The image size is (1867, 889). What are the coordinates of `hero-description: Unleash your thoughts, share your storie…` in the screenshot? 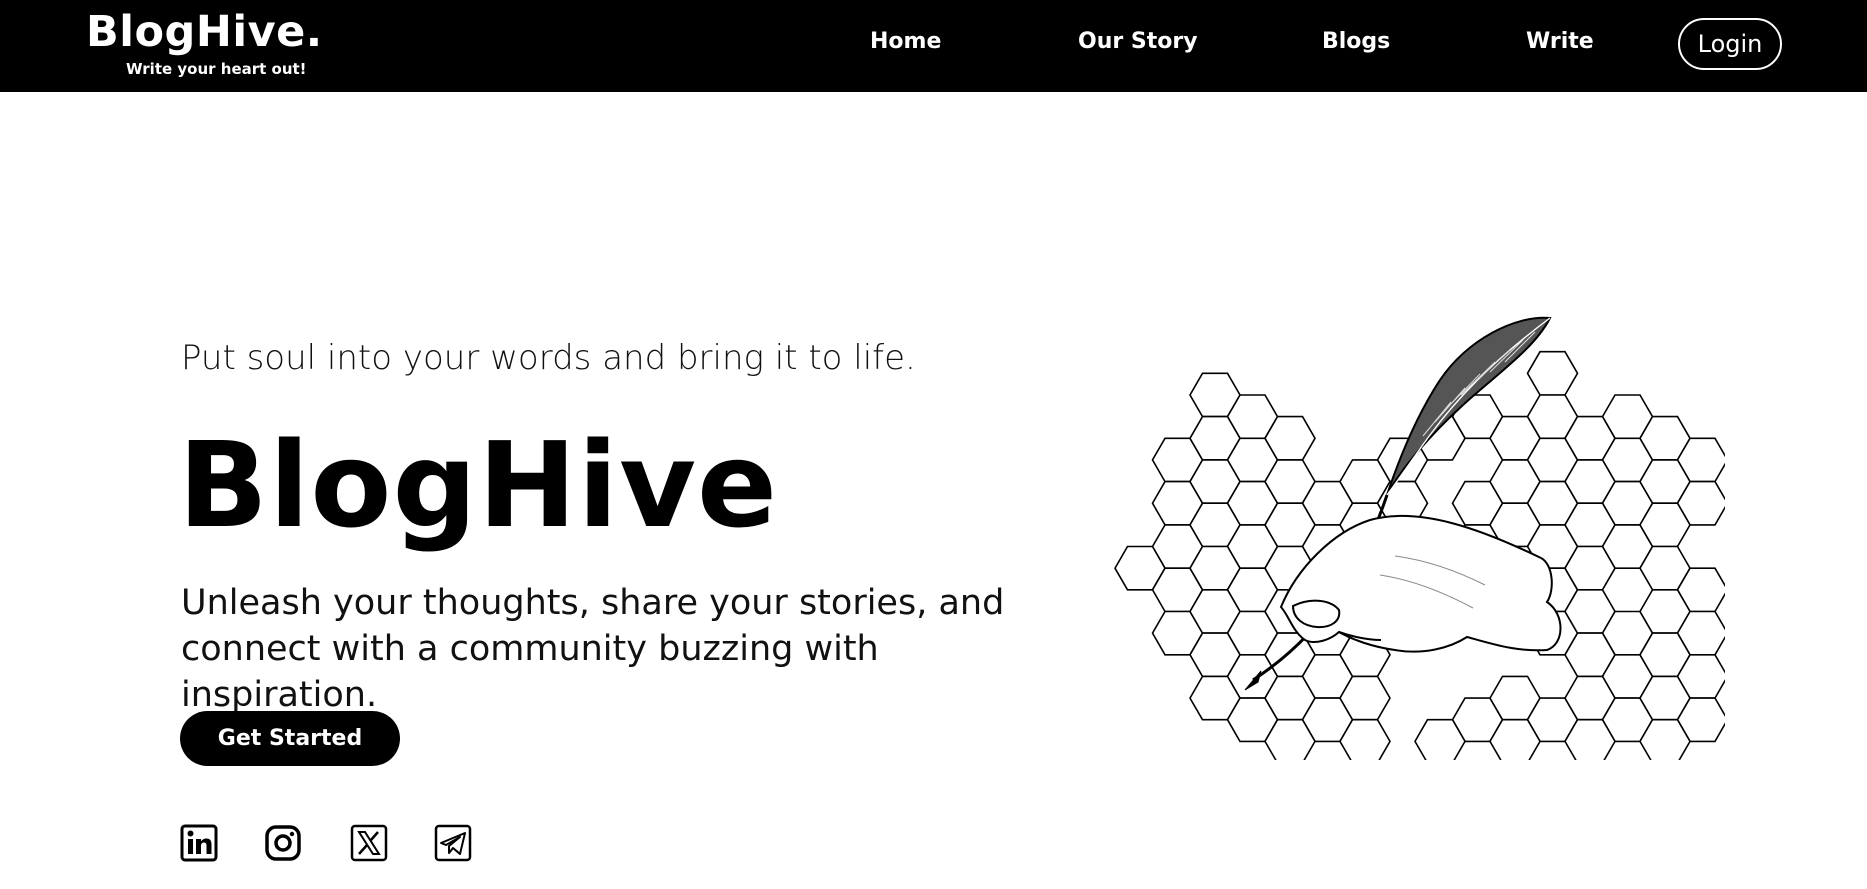 It's located at (593, 649).